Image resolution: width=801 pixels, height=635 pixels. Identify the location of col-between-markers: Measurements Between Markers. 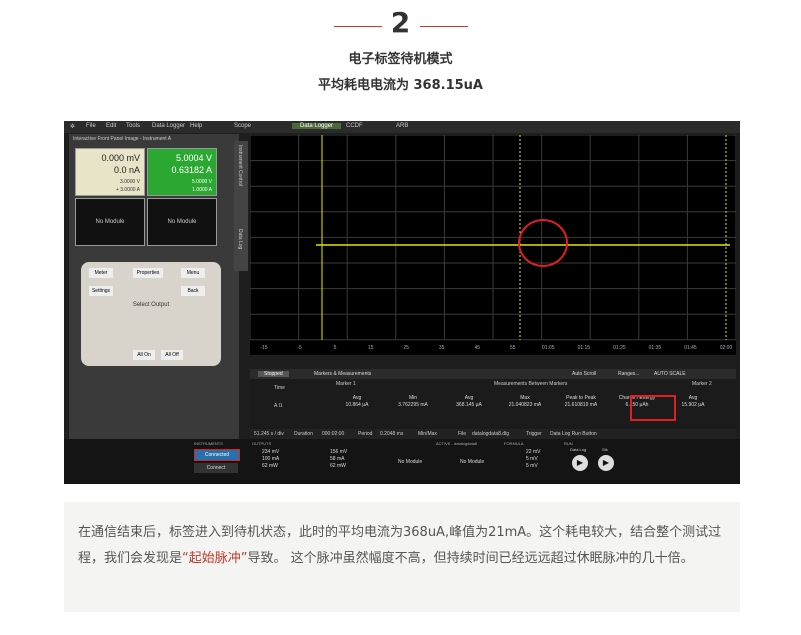
(531, 384).